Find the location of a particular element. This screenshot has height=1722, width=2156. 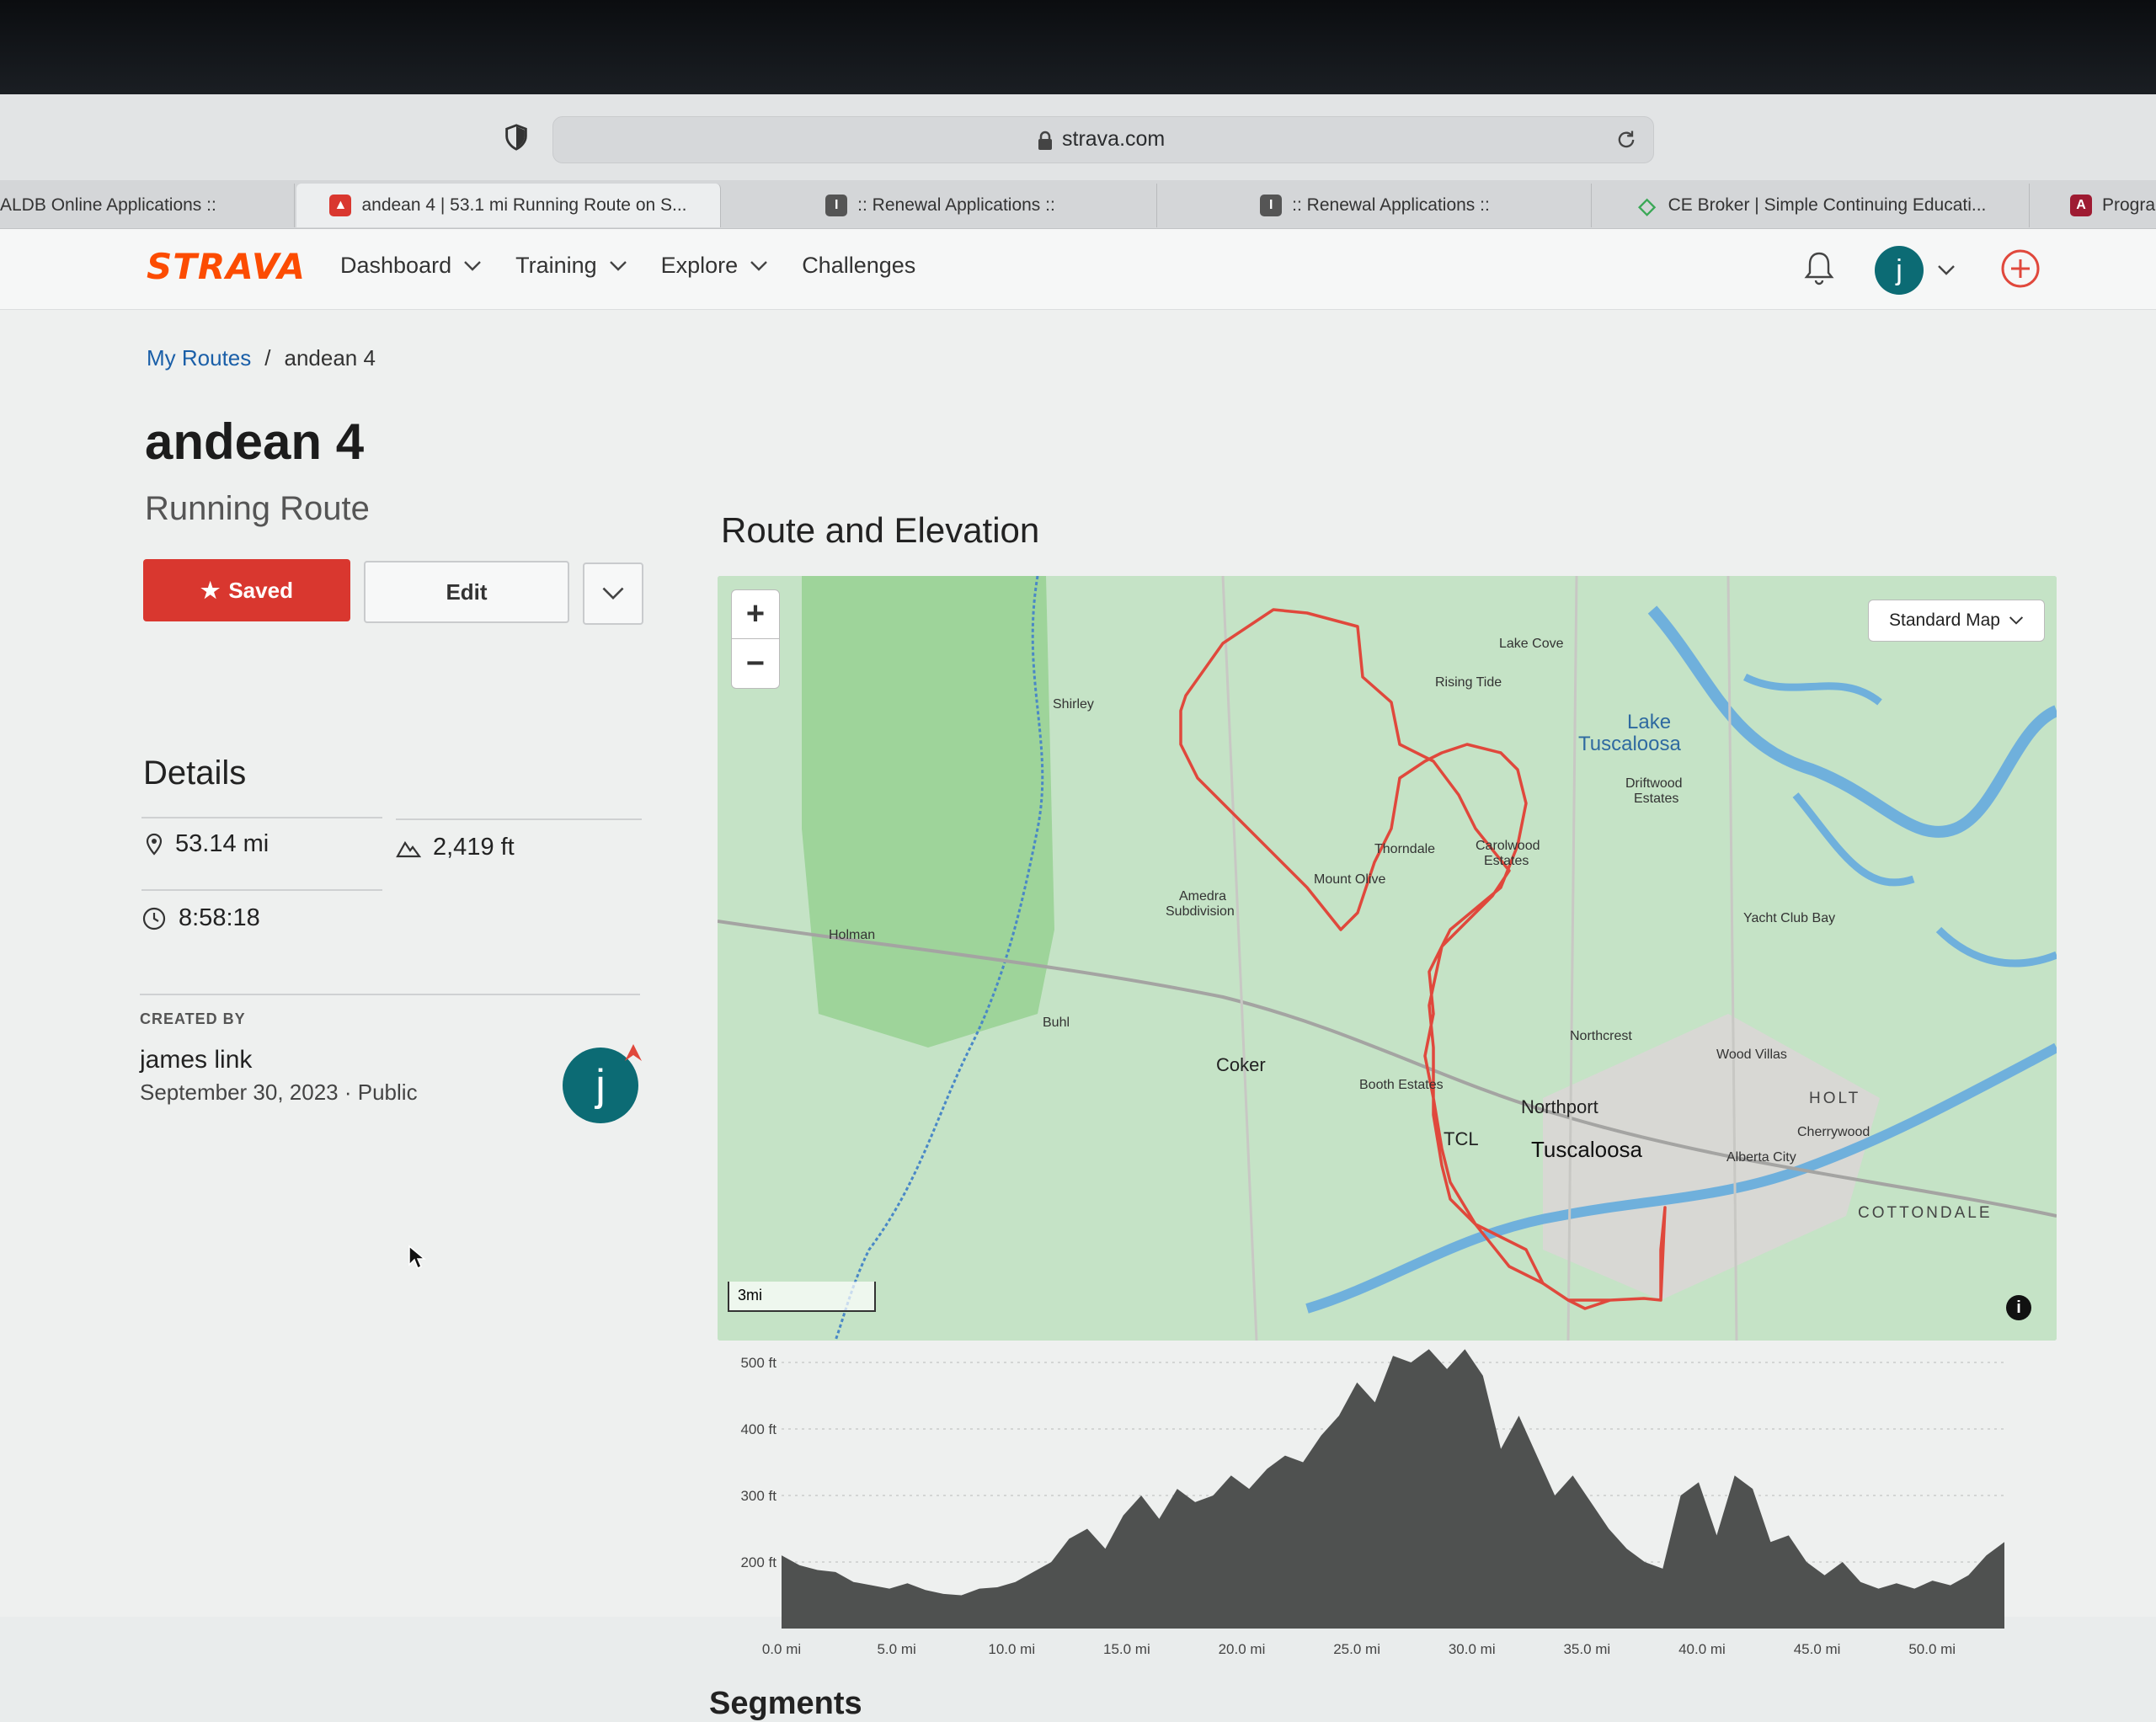

nav-label: Dashboard is located at coordinates (396, 265).